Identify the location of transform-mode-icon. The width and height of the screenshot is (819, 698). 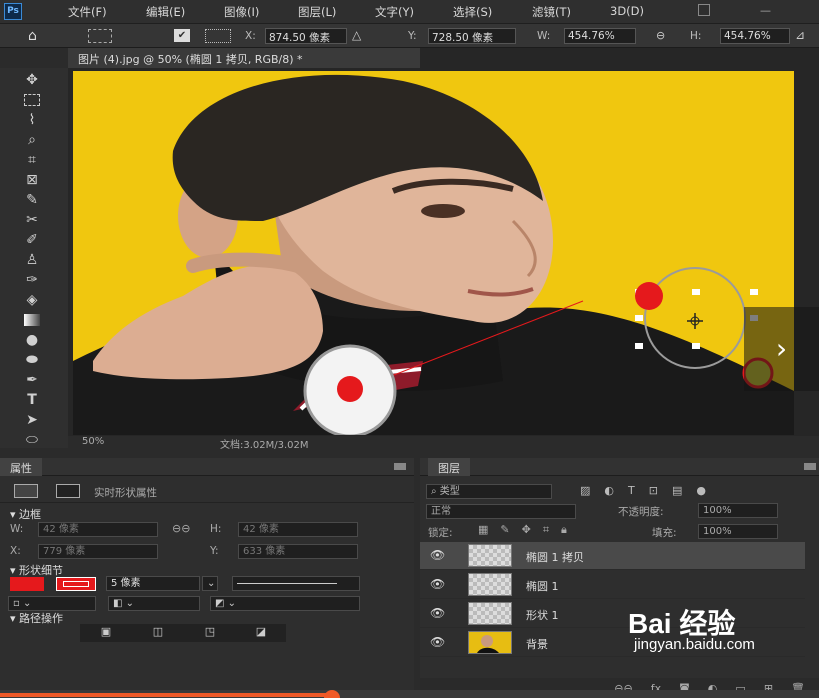
(100, 36).